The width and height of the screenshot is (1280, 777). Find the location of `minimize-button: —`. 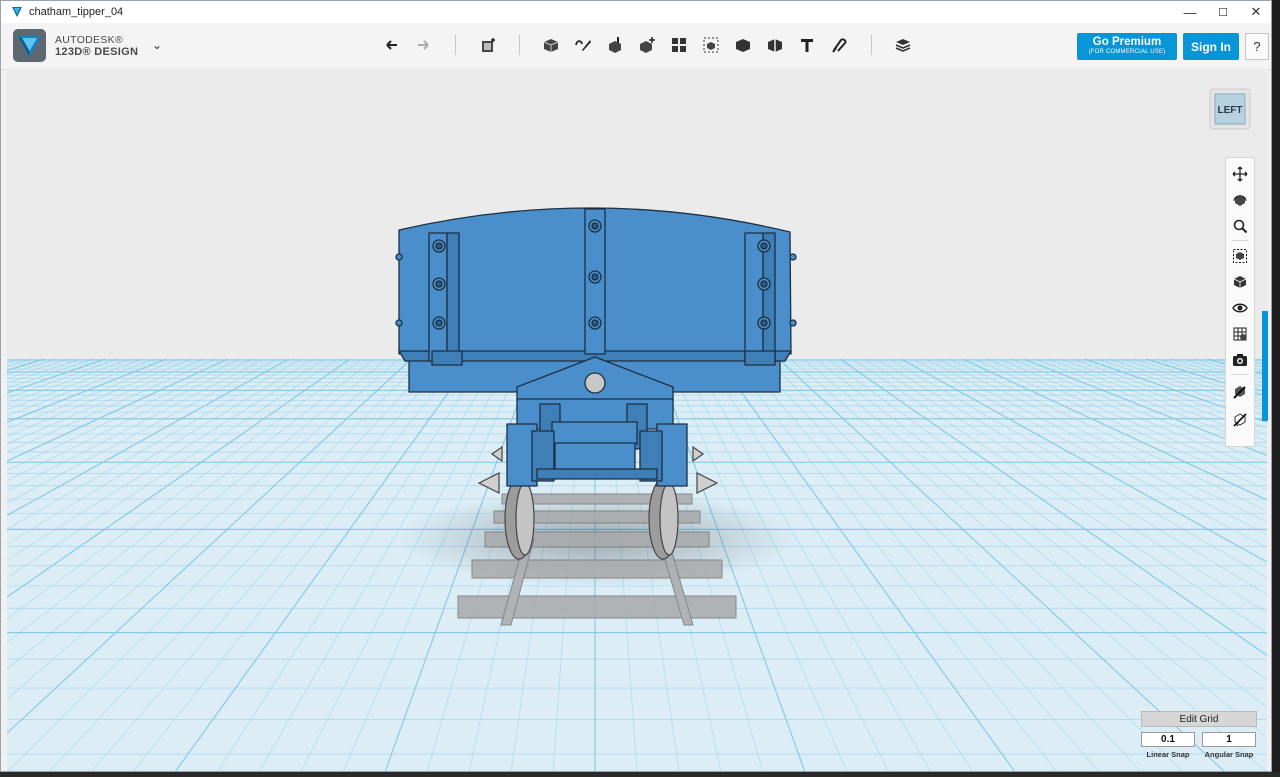

minimize-button: — is located at coordinates (1190, 12).